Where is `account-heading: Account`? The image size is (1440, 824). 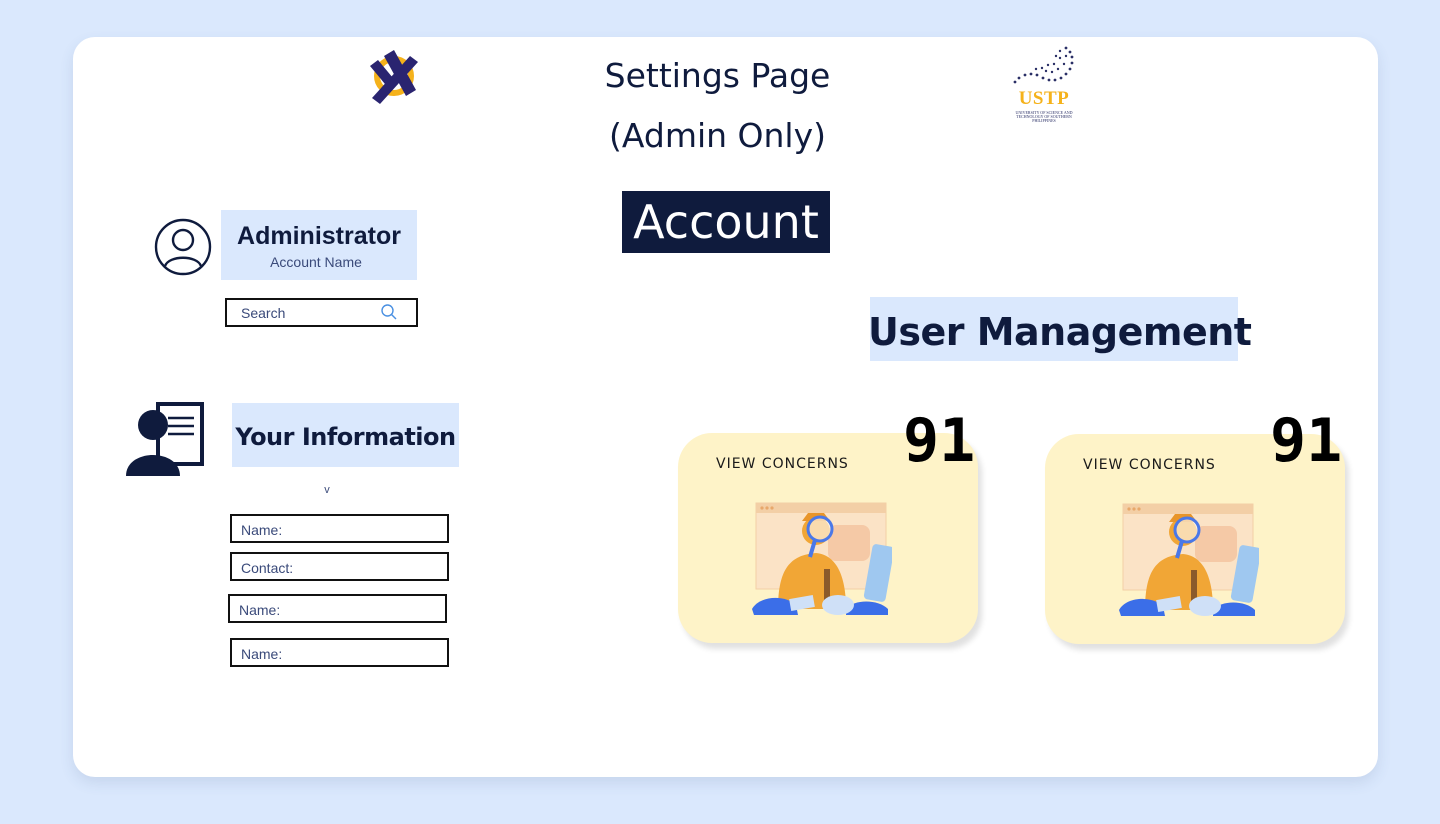
account-heading: Account is located at coordinates (726, 222).